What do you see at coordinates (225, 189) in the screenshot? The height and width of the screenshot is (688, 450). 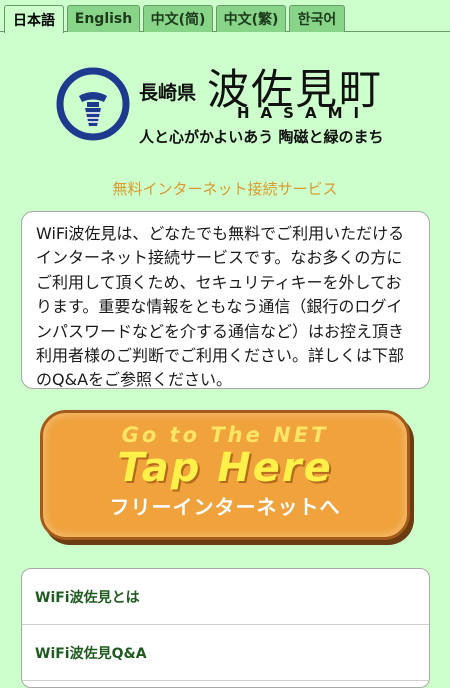 I see `service-title: 無料インターネット接続サービス` at bounding box center [225, 189].